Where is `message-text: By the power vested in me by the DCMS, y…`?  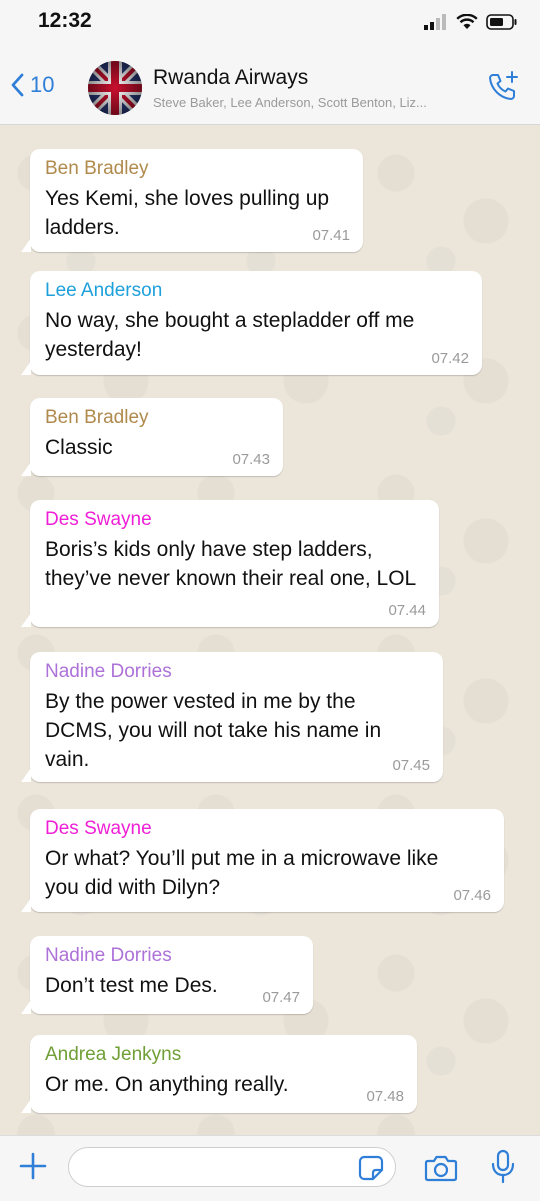 message-text: By the power vested in me by the DCMS, y… is located at coordinates (213, 730).